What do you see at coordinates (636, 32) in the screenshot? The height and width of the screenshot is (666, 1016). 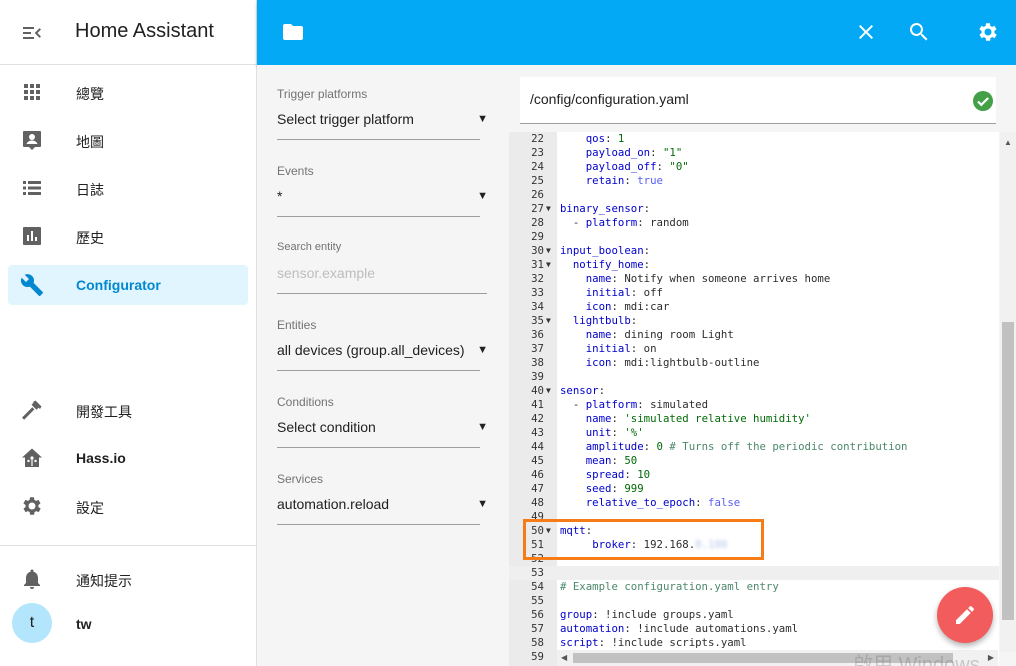 I see `app-toolbar` at bounding box center [636, 32].